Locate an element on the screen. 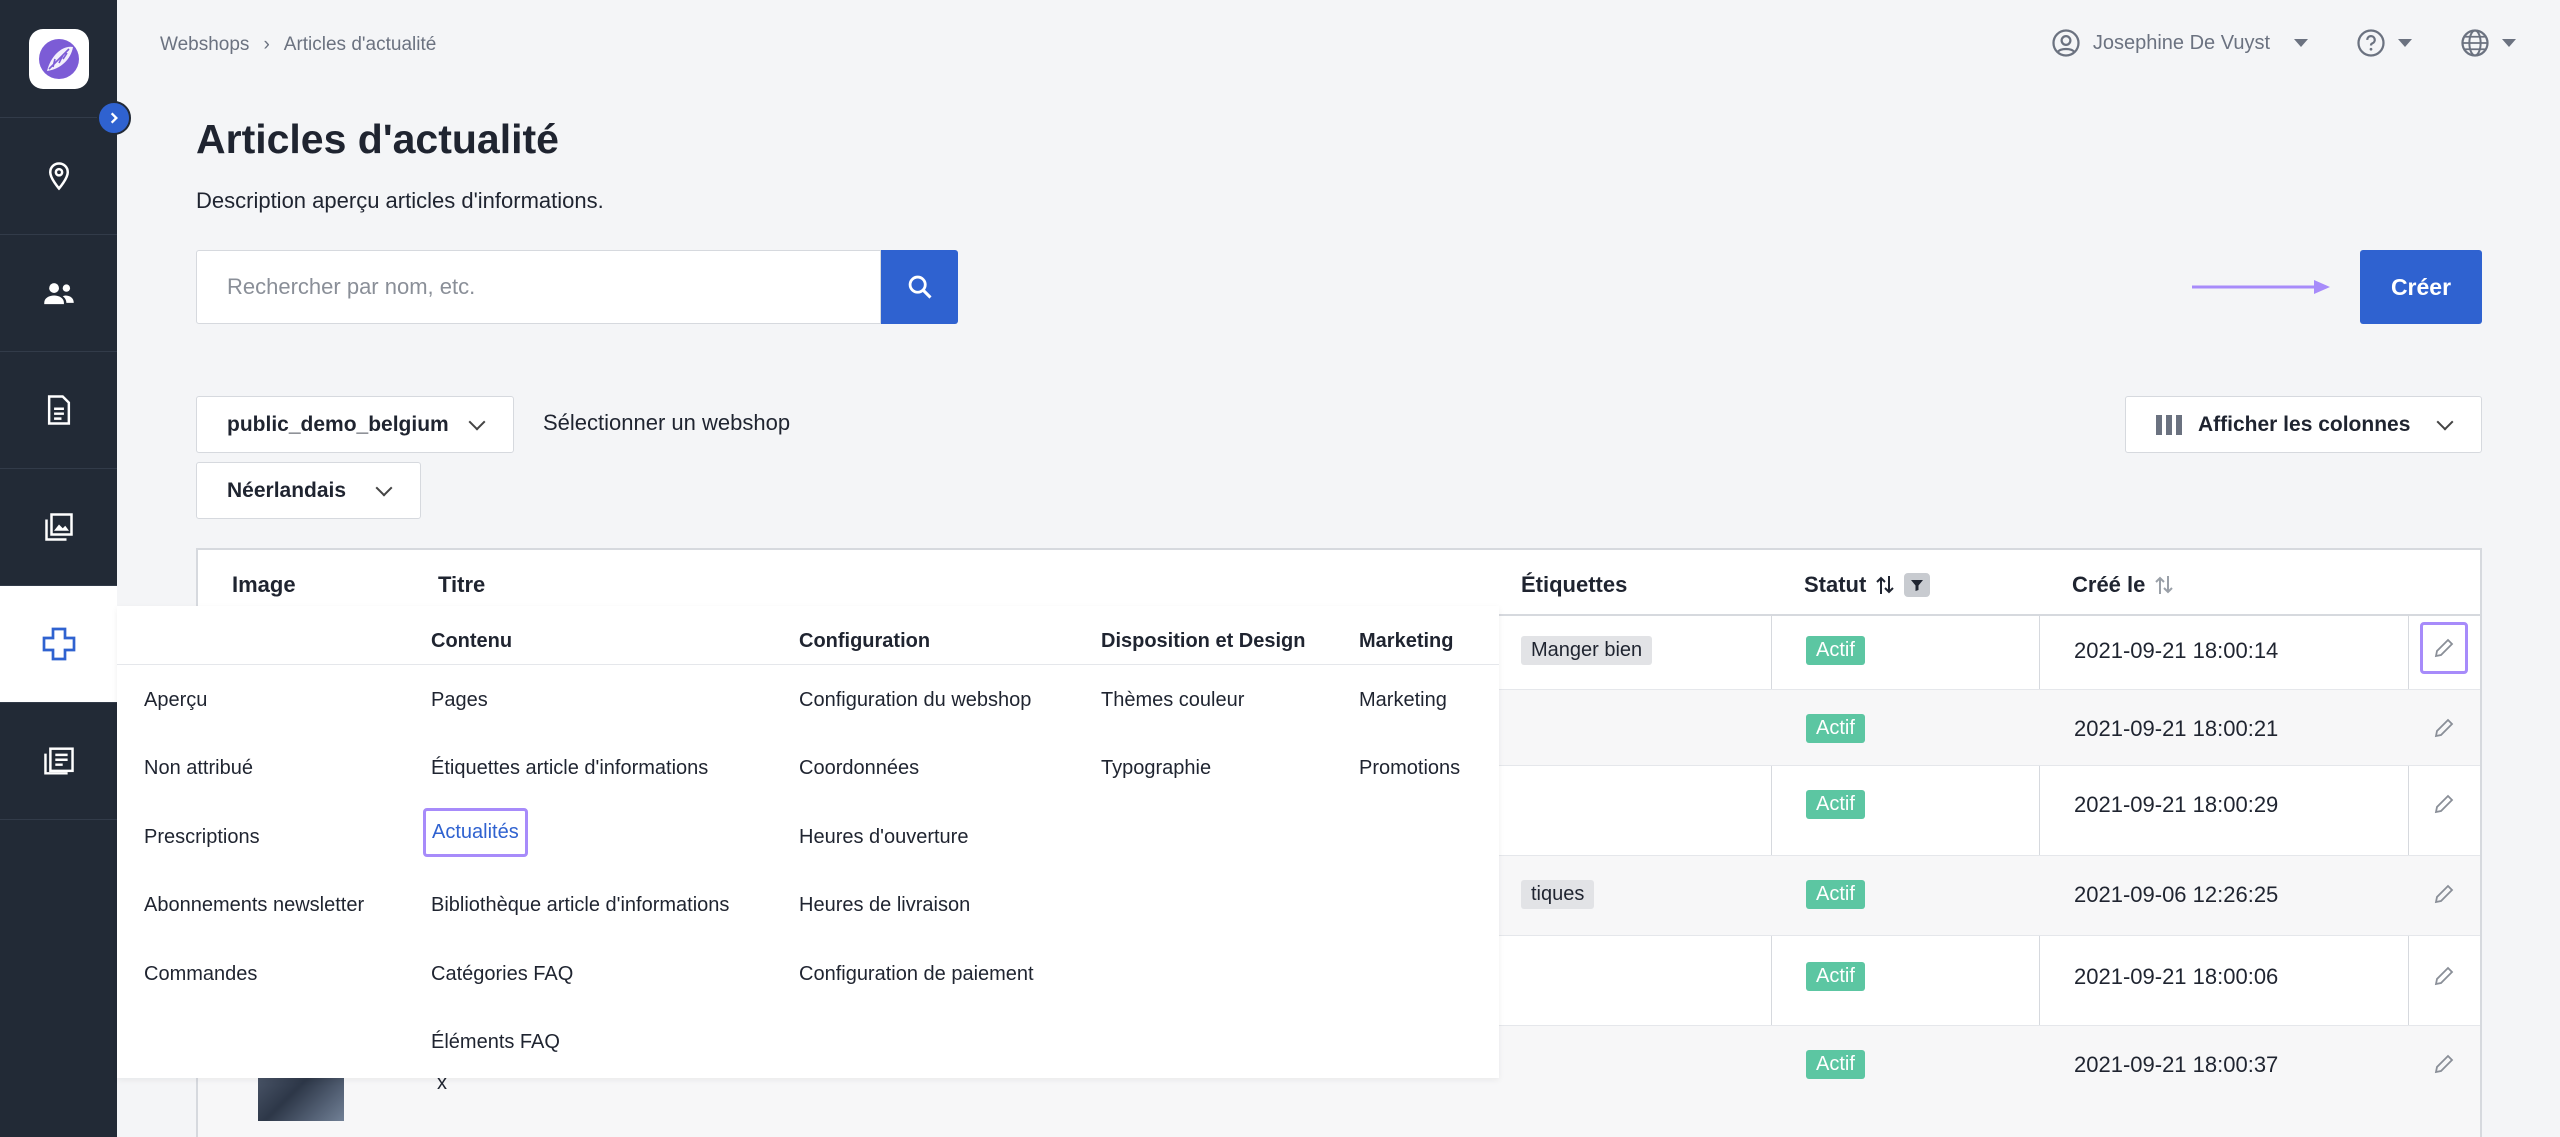  menu-item-payment-config: Configuration de paiement is located at coordinates (916, 974).